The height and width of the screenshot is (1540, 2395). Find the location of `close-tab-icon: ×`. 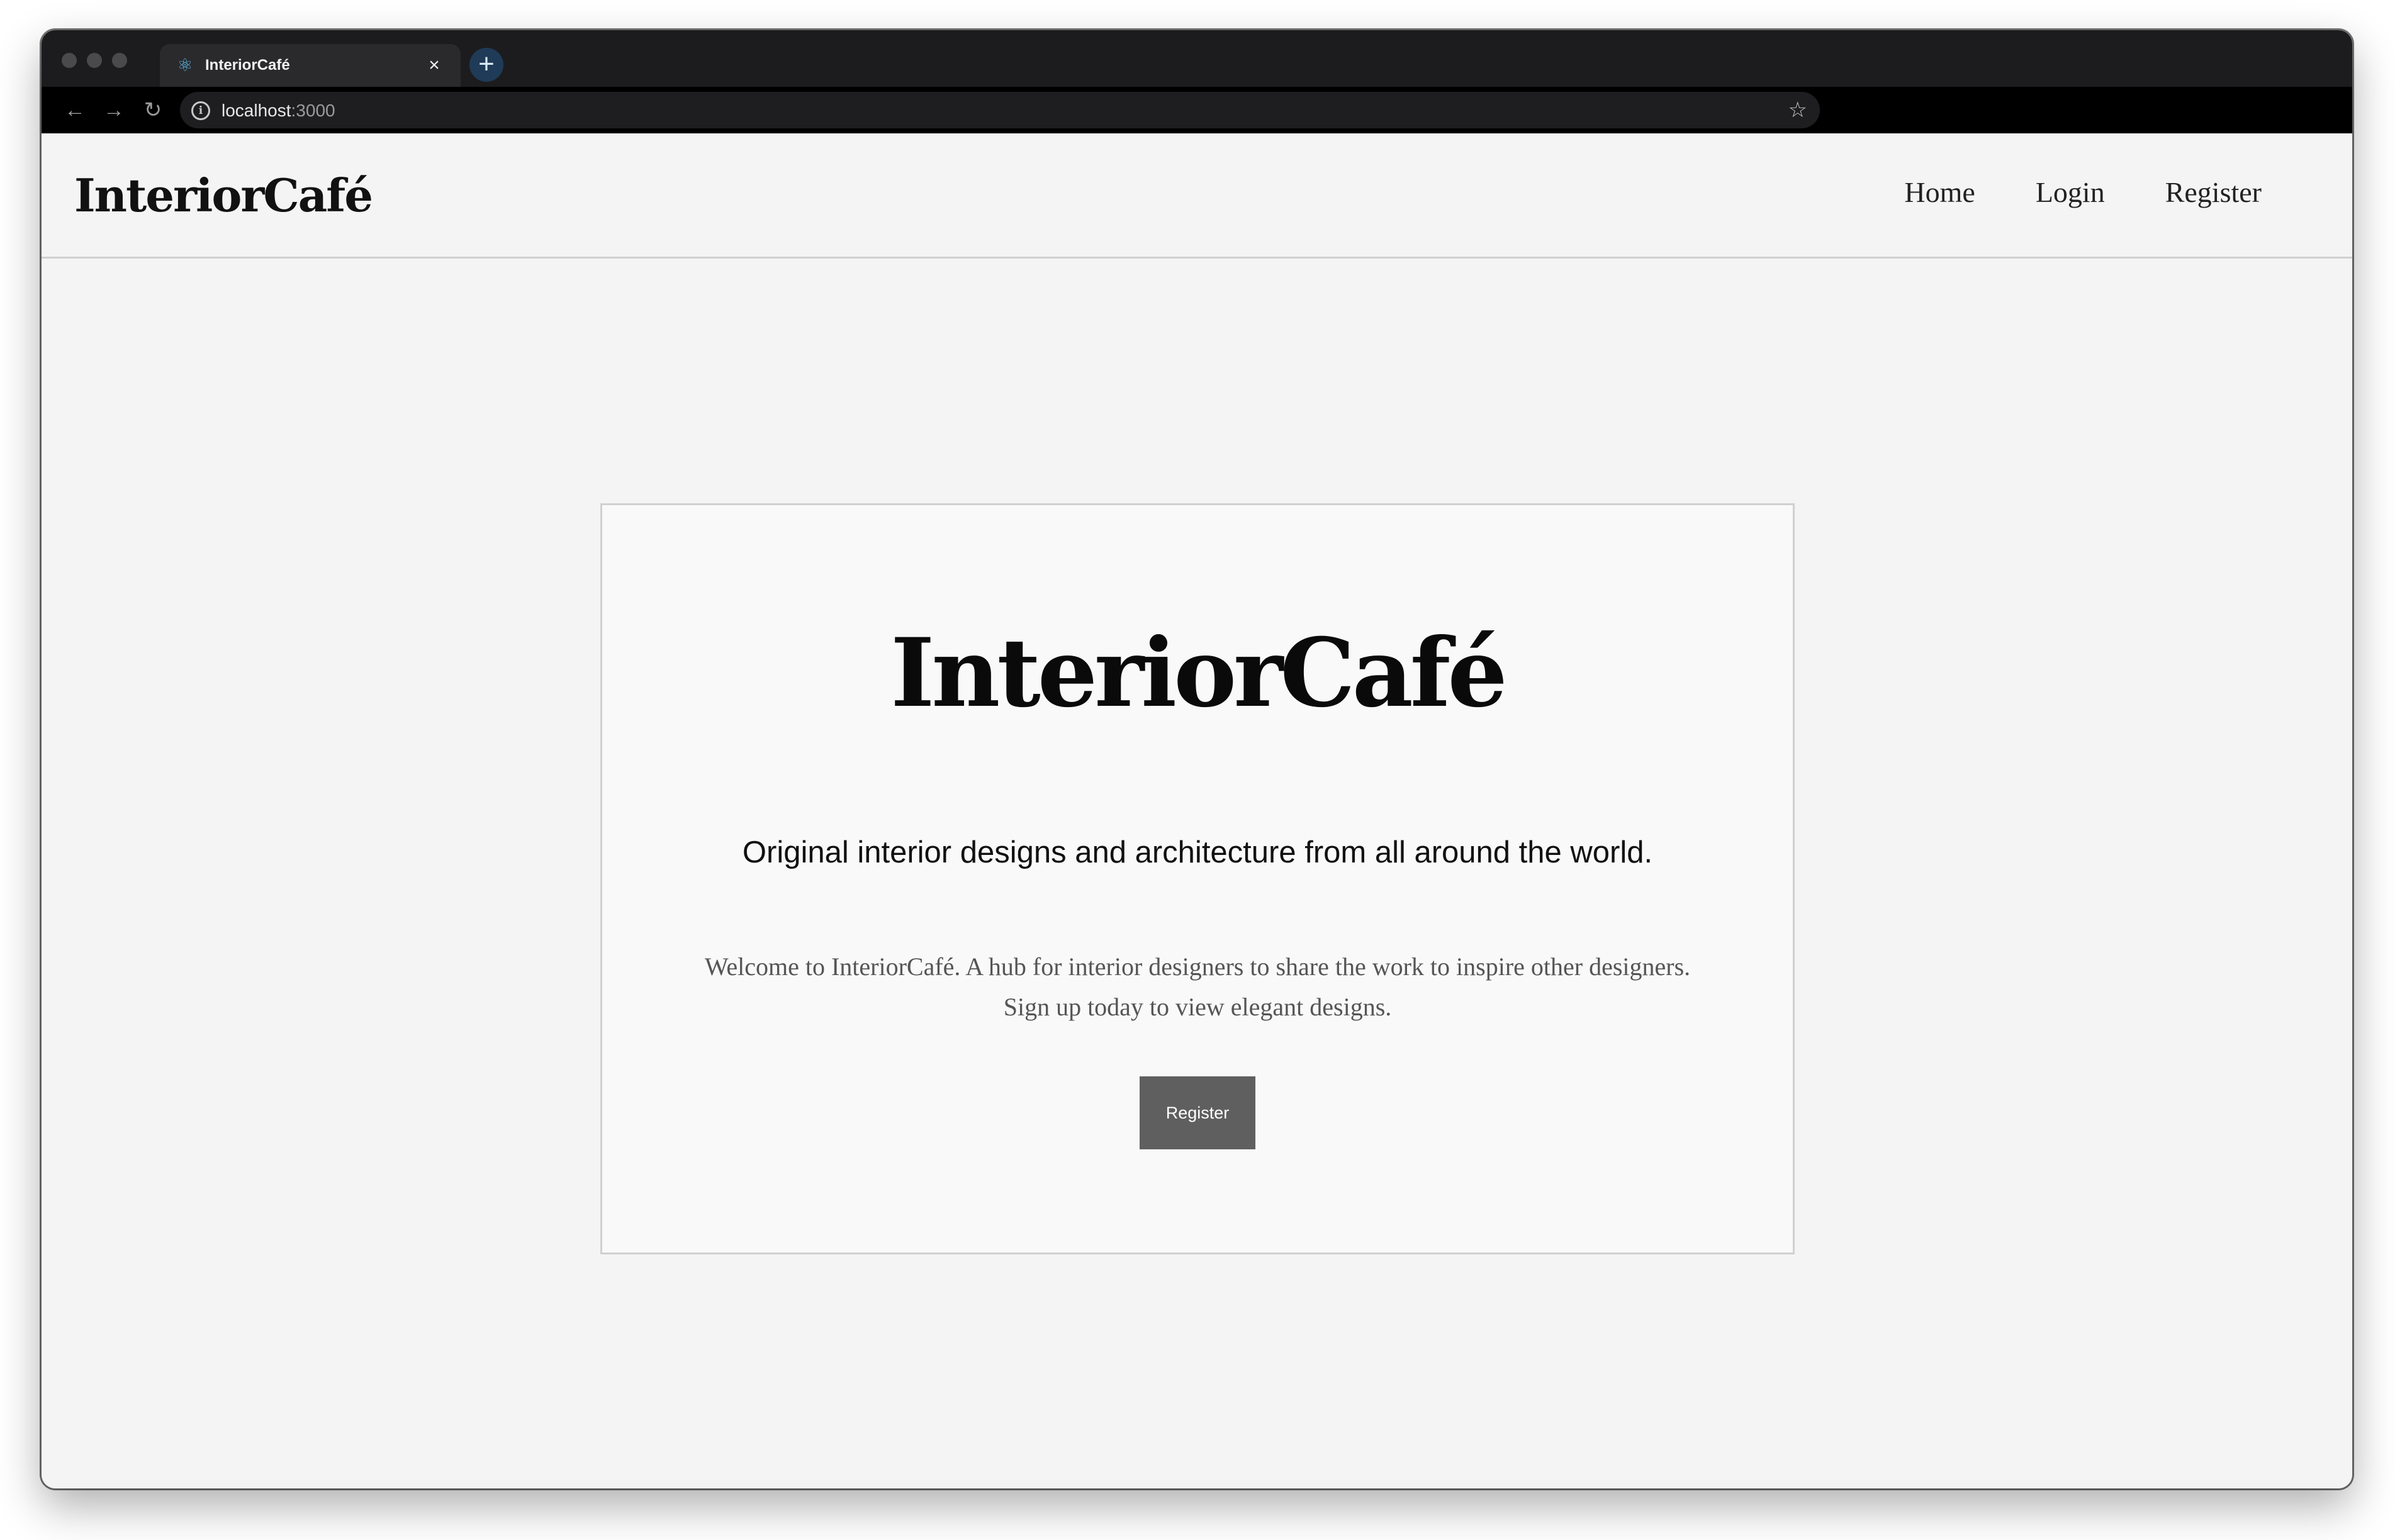

close-tab-icon: × is located at coordinates (434, 65).